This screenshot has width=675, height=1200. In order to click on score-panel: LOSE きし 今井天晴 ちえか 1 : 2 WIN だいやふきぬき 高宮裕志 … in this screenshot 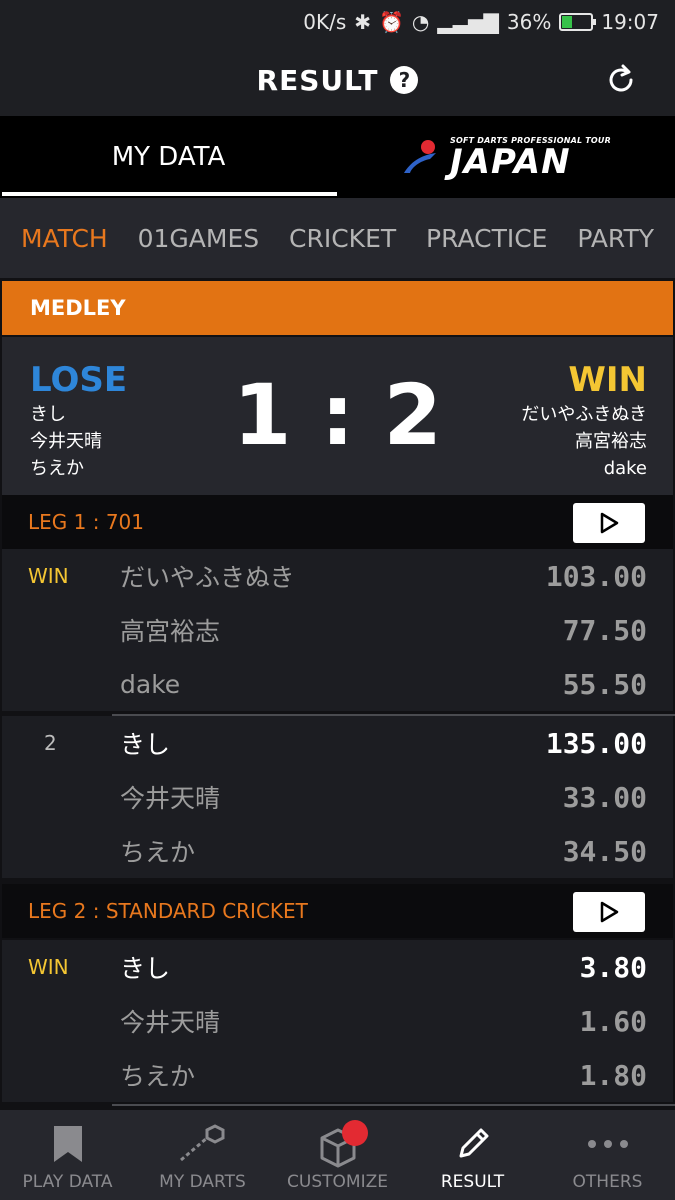, I will do `click(337, 416)`.